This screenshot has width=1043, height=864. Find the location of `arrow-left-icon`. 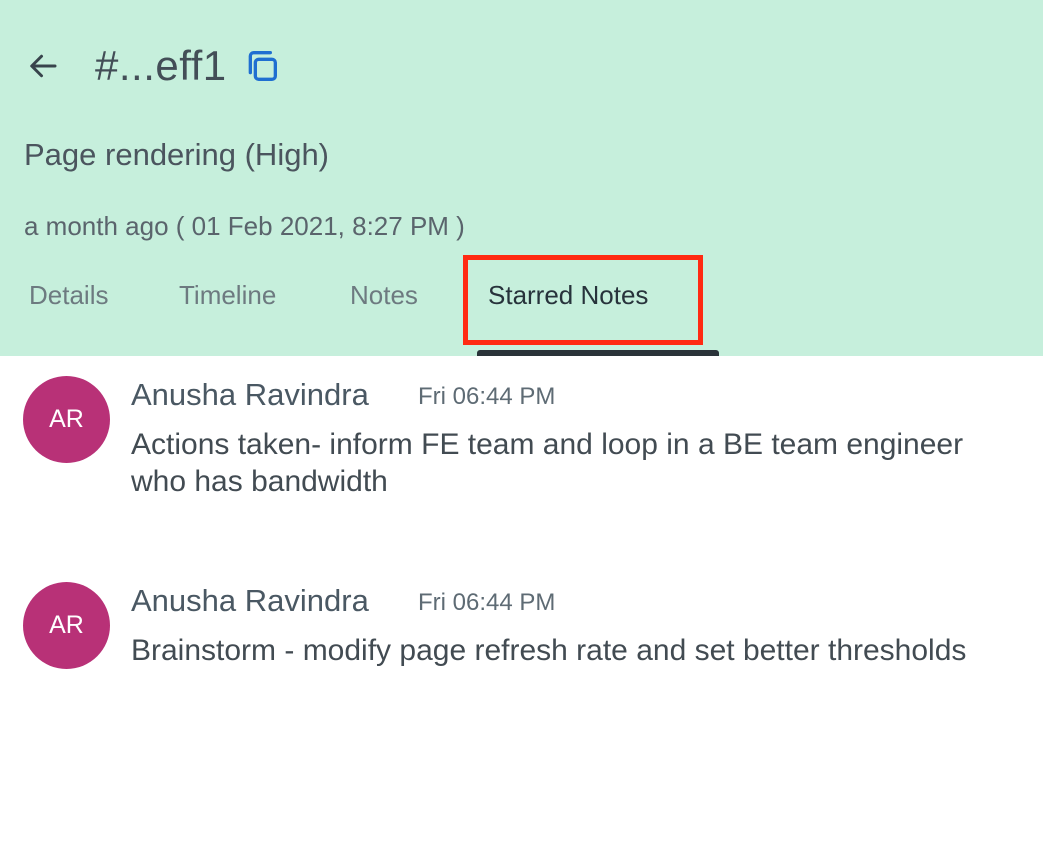

arrow-left-icon is located at coordinates (43, 66).